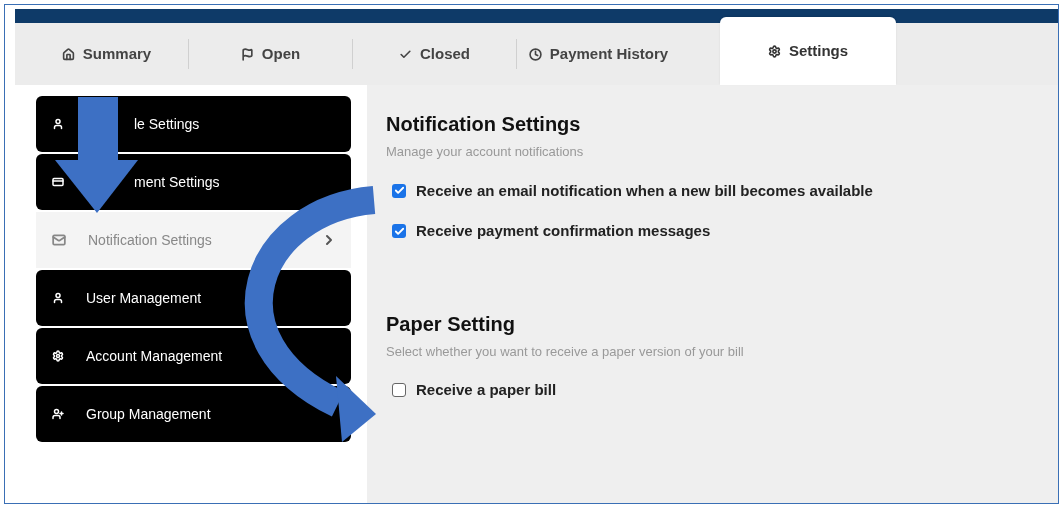 The width and height of the screenshot is (1063, 508). I want to click on mail-icon, so click(59, 240).